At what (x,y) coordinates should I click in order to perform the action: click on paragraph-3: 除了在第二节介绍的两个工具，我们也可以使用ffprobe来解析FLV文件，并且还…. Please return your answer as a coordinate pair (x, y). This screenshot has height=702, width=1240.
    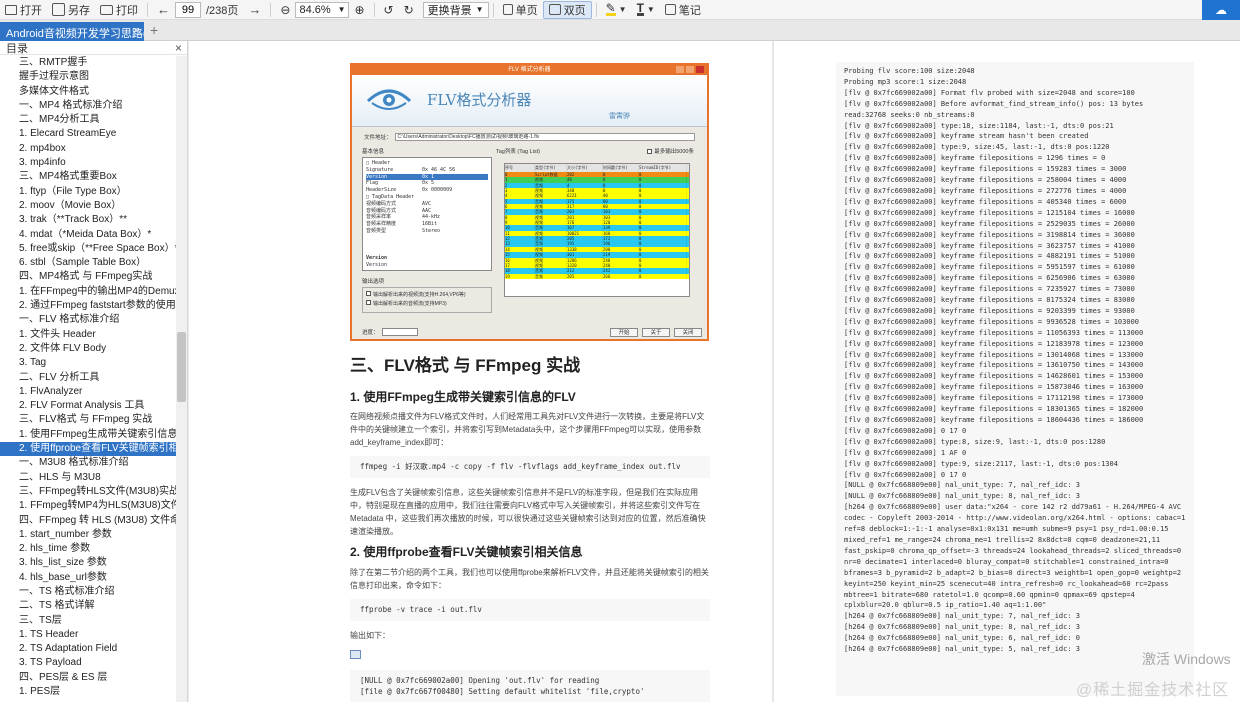
    Looking at the image, I should click on (529, 579).